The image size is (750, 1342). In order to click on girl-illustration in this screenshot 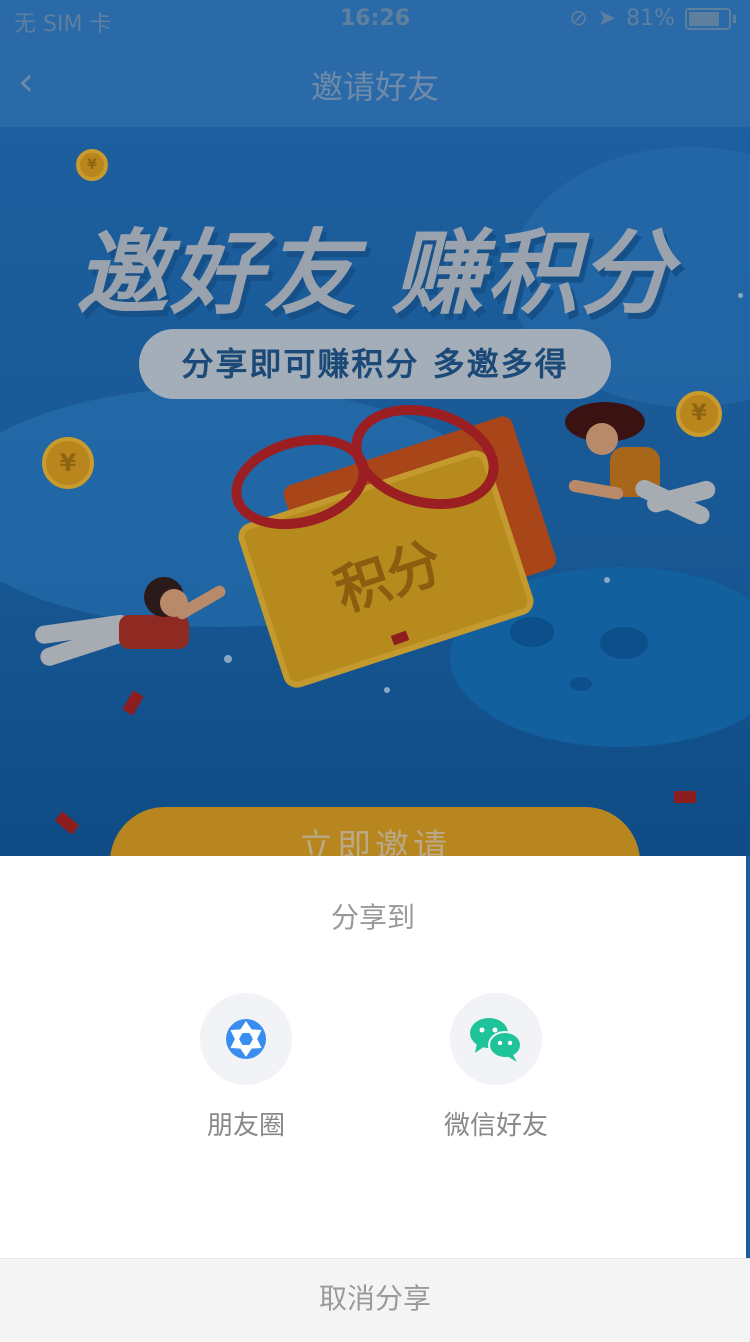, I will do `click(640, 463)`.